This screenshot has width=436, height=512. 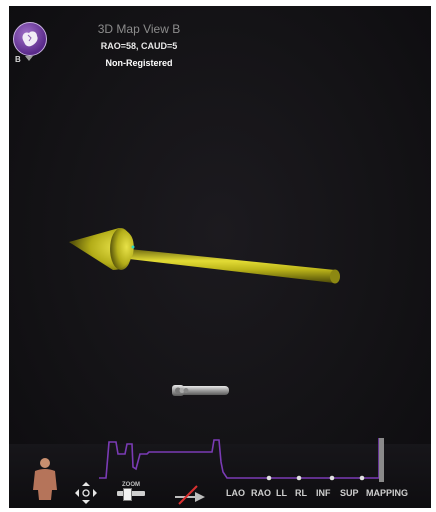 What do you see at coordinates (235, 493) in the screenshot?
I see `view-button-lao: LAO` at bounding box center [235, 493].